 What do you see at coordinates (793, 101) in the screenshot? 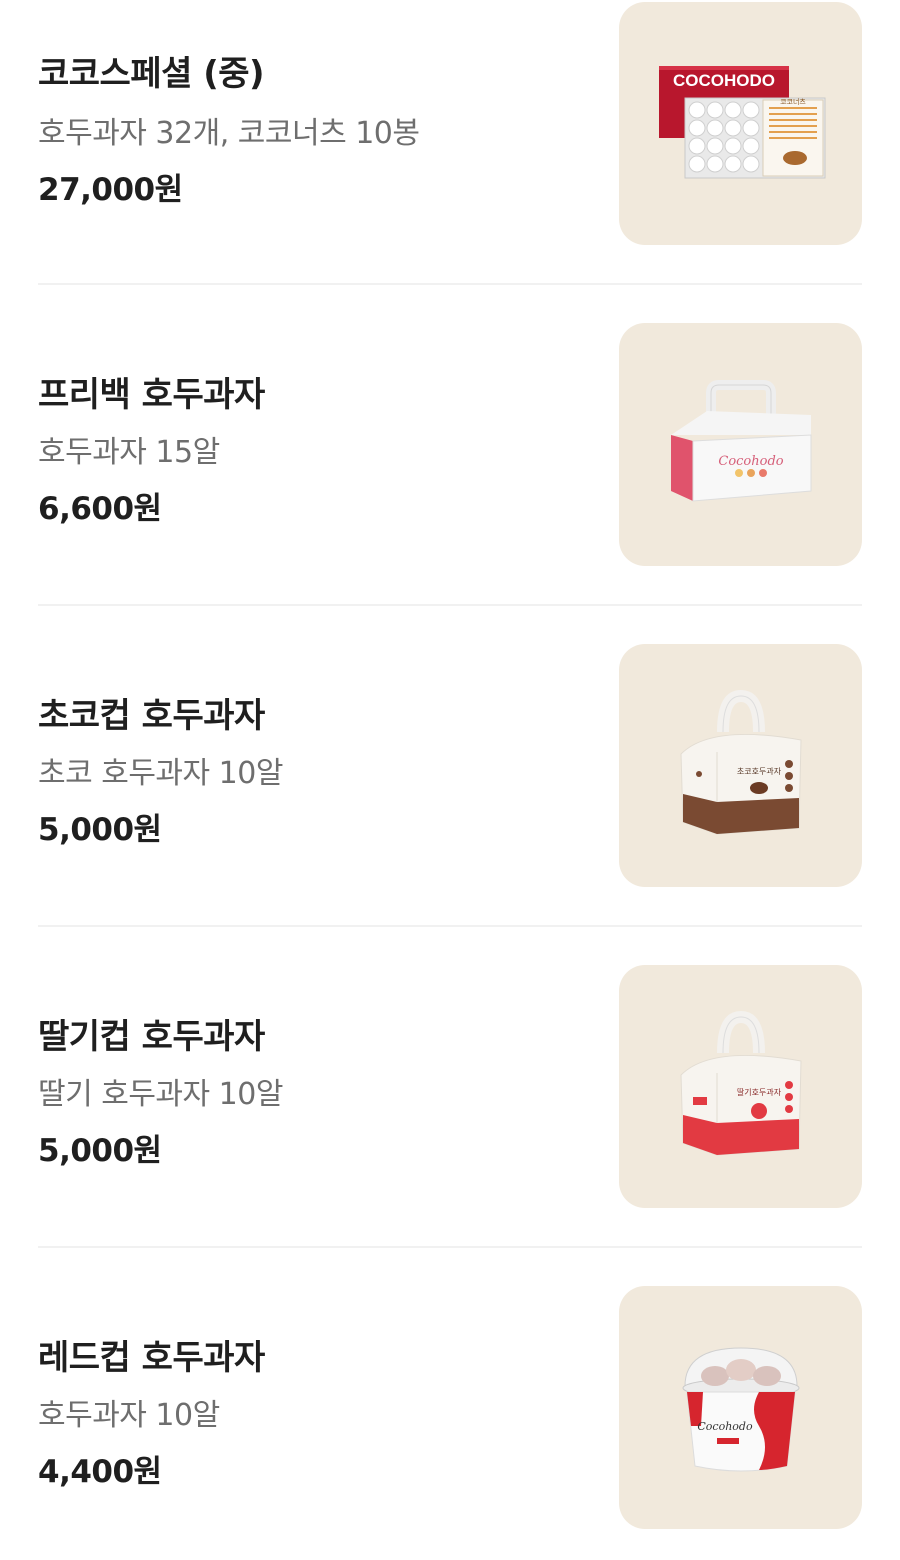
I see `pack-label-text: 코코너츠` at bounding box center [793, 101].